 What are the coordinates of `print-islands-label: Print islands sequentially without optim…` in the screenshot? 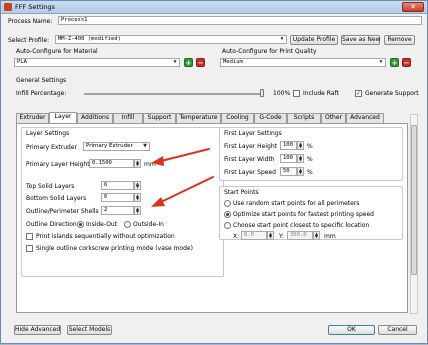 It's located at (105, 236).